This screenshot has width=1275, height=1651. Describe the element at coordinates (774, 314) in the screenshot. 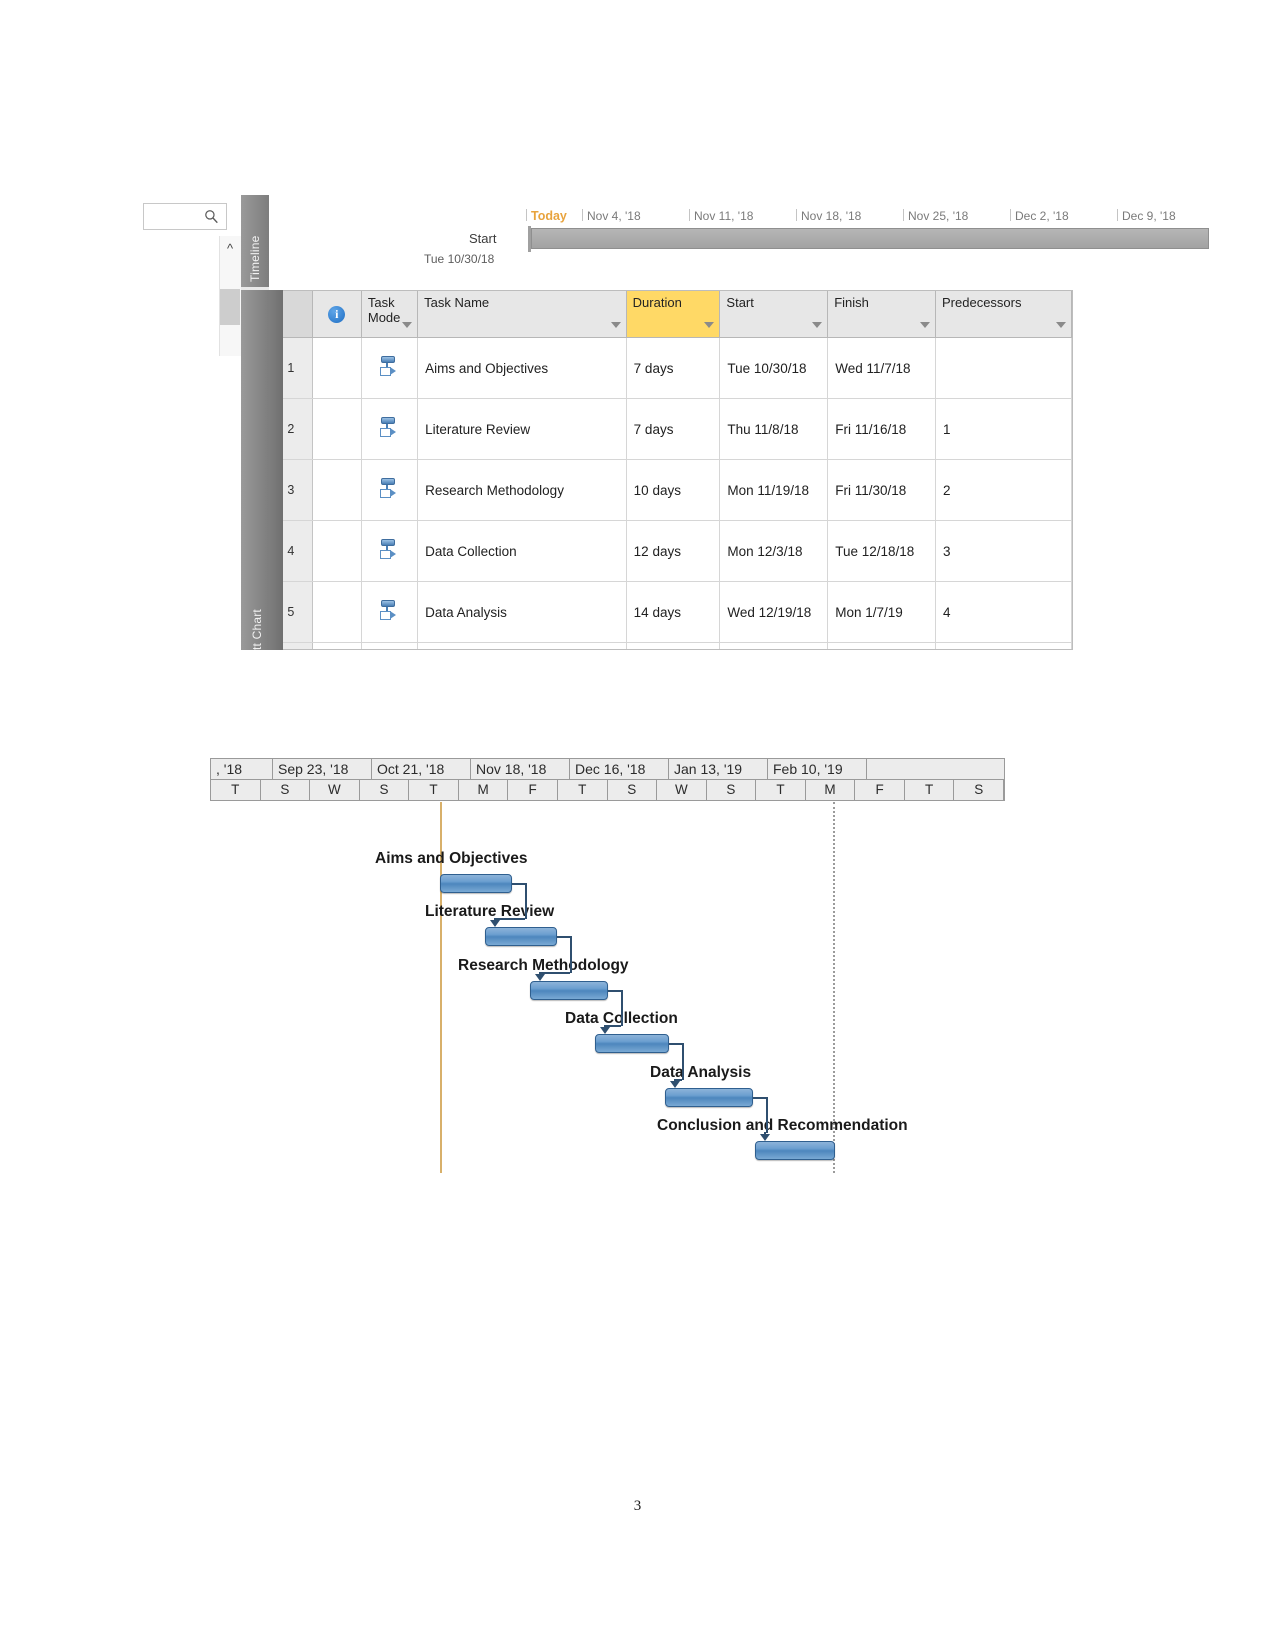

I see `column-header-start: Start` at that location.